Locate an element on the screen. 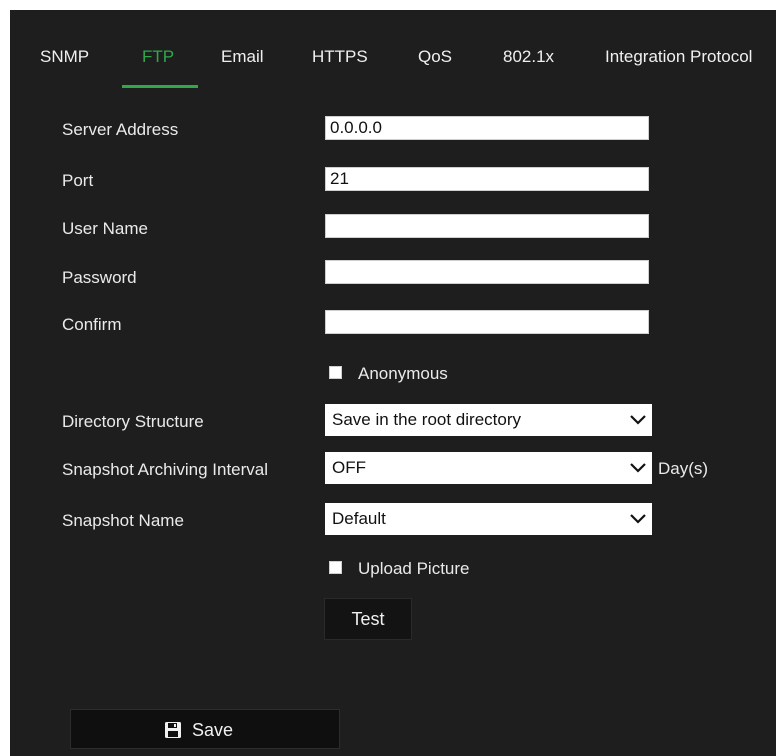 Image resolution: width=776 pixels, height=756 pixels. directory-structure-value: Save in the root directory is located at coordinates (426, 419).